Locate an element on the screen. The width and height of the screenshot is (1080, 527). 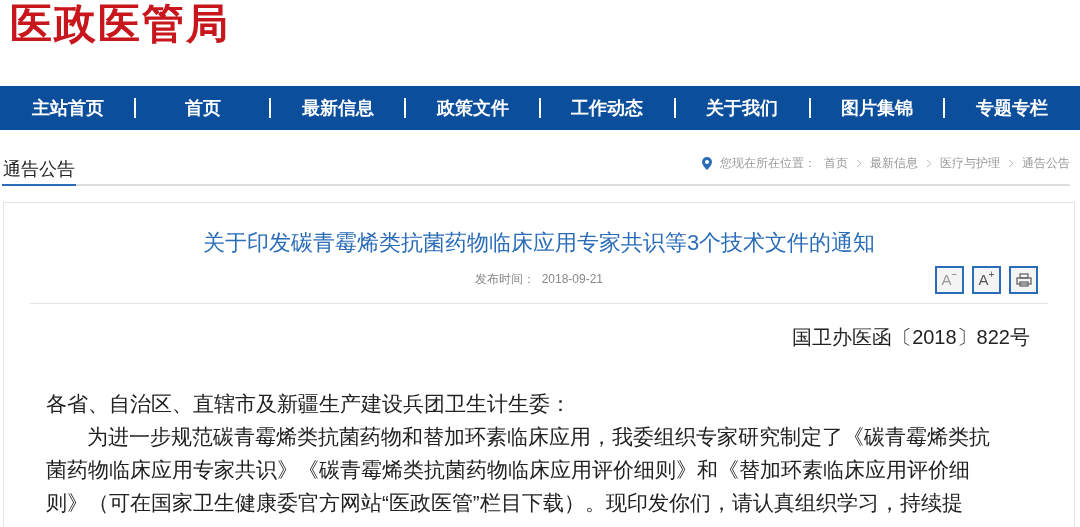
section-heading: 通告公告 is located at coordinates (39, 171).